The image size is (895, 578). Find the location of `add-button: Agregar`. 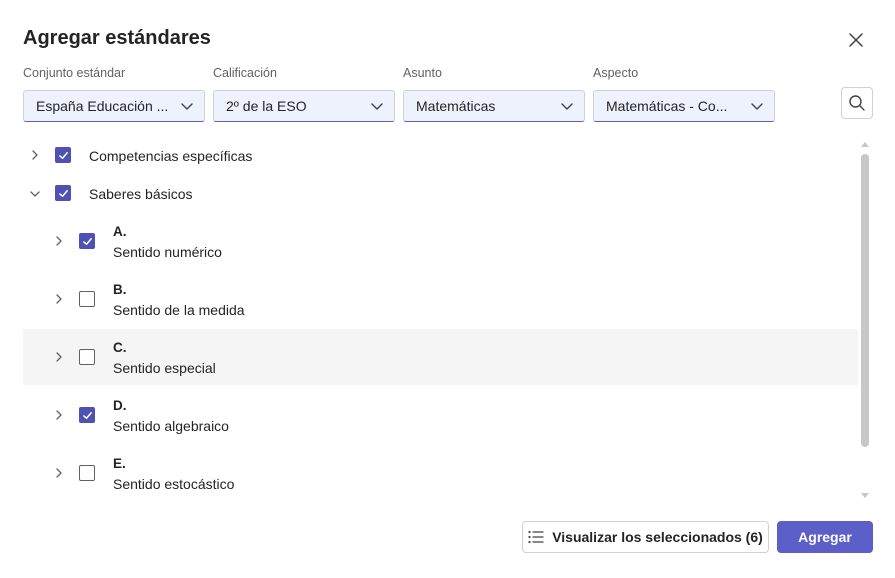

add-button: Agregar is located at coordinates (825, 537).